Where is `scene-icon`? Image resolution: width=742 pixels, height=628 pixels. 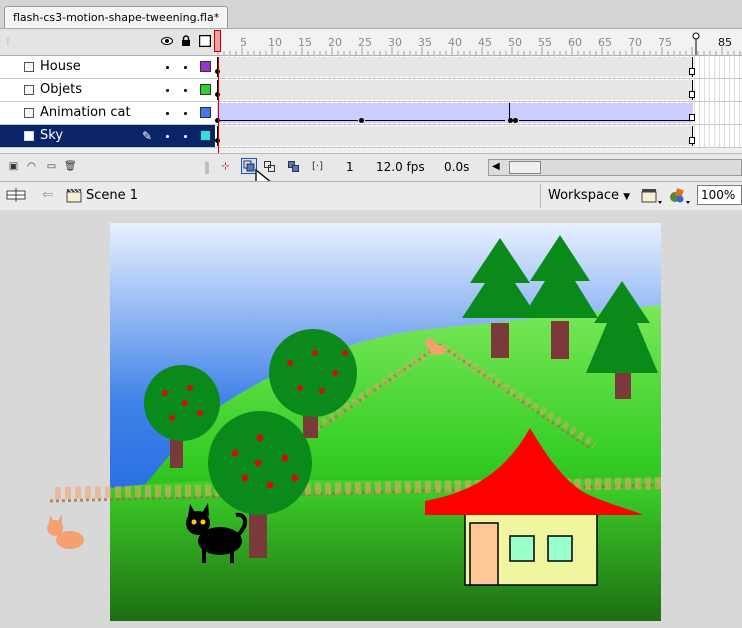 scene-icon is located at coordinates (74, 197).